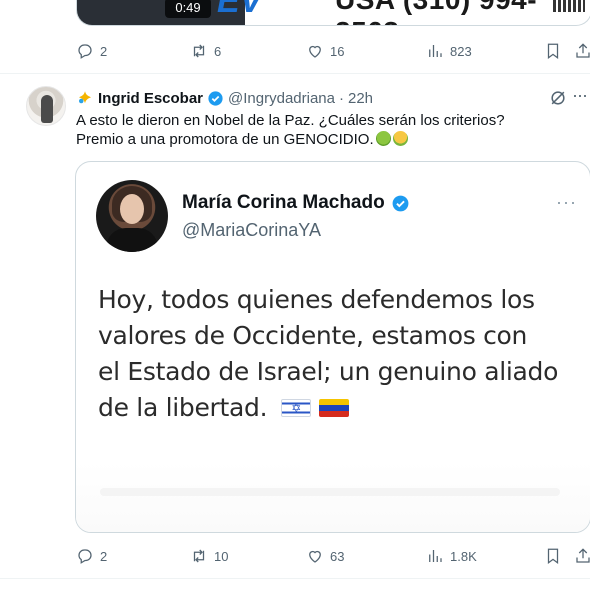 The height and width of the screenshot is (590, 590). I want to click on venezuela-flag-icon, so click(334, 408).